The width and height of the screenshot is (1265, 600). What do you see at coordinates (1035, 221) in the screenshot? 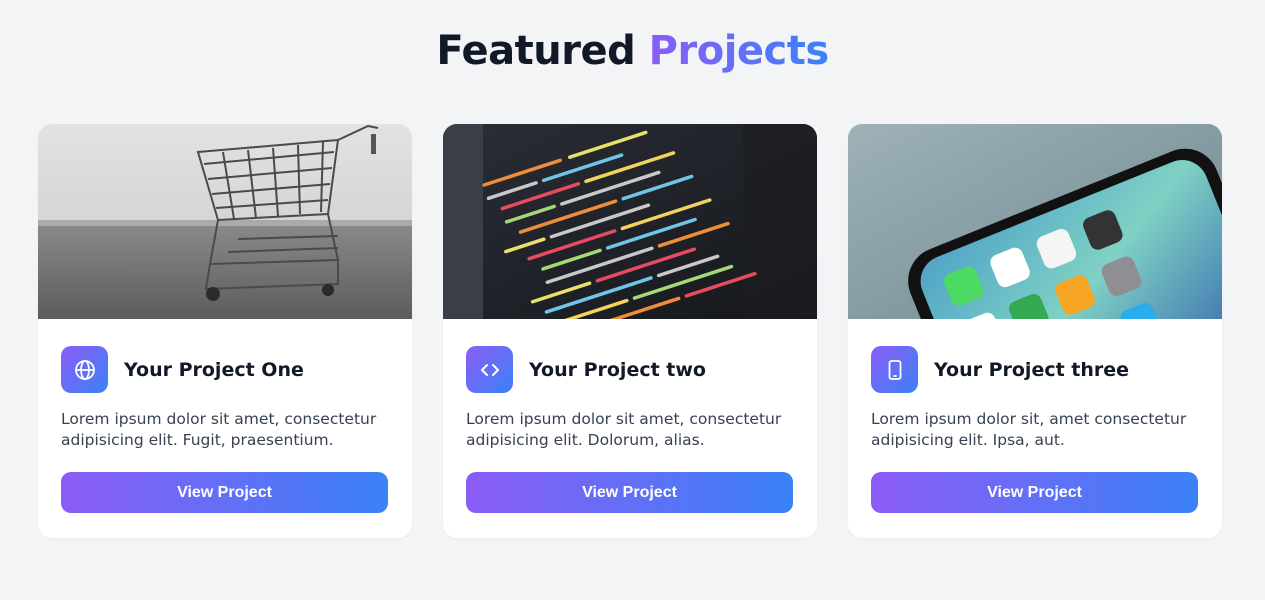
I see `smartphone-photo` at bounding box center [1035, 221].